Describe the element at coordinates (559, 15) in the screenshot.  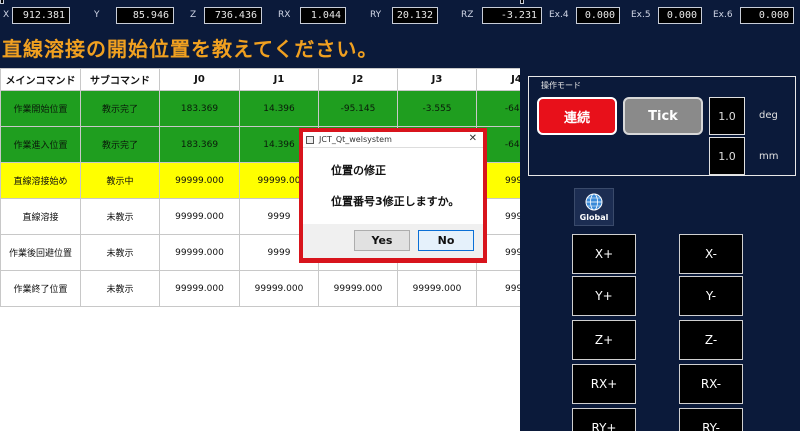
I see `coord-label-ex4: Ex.4` at that location.